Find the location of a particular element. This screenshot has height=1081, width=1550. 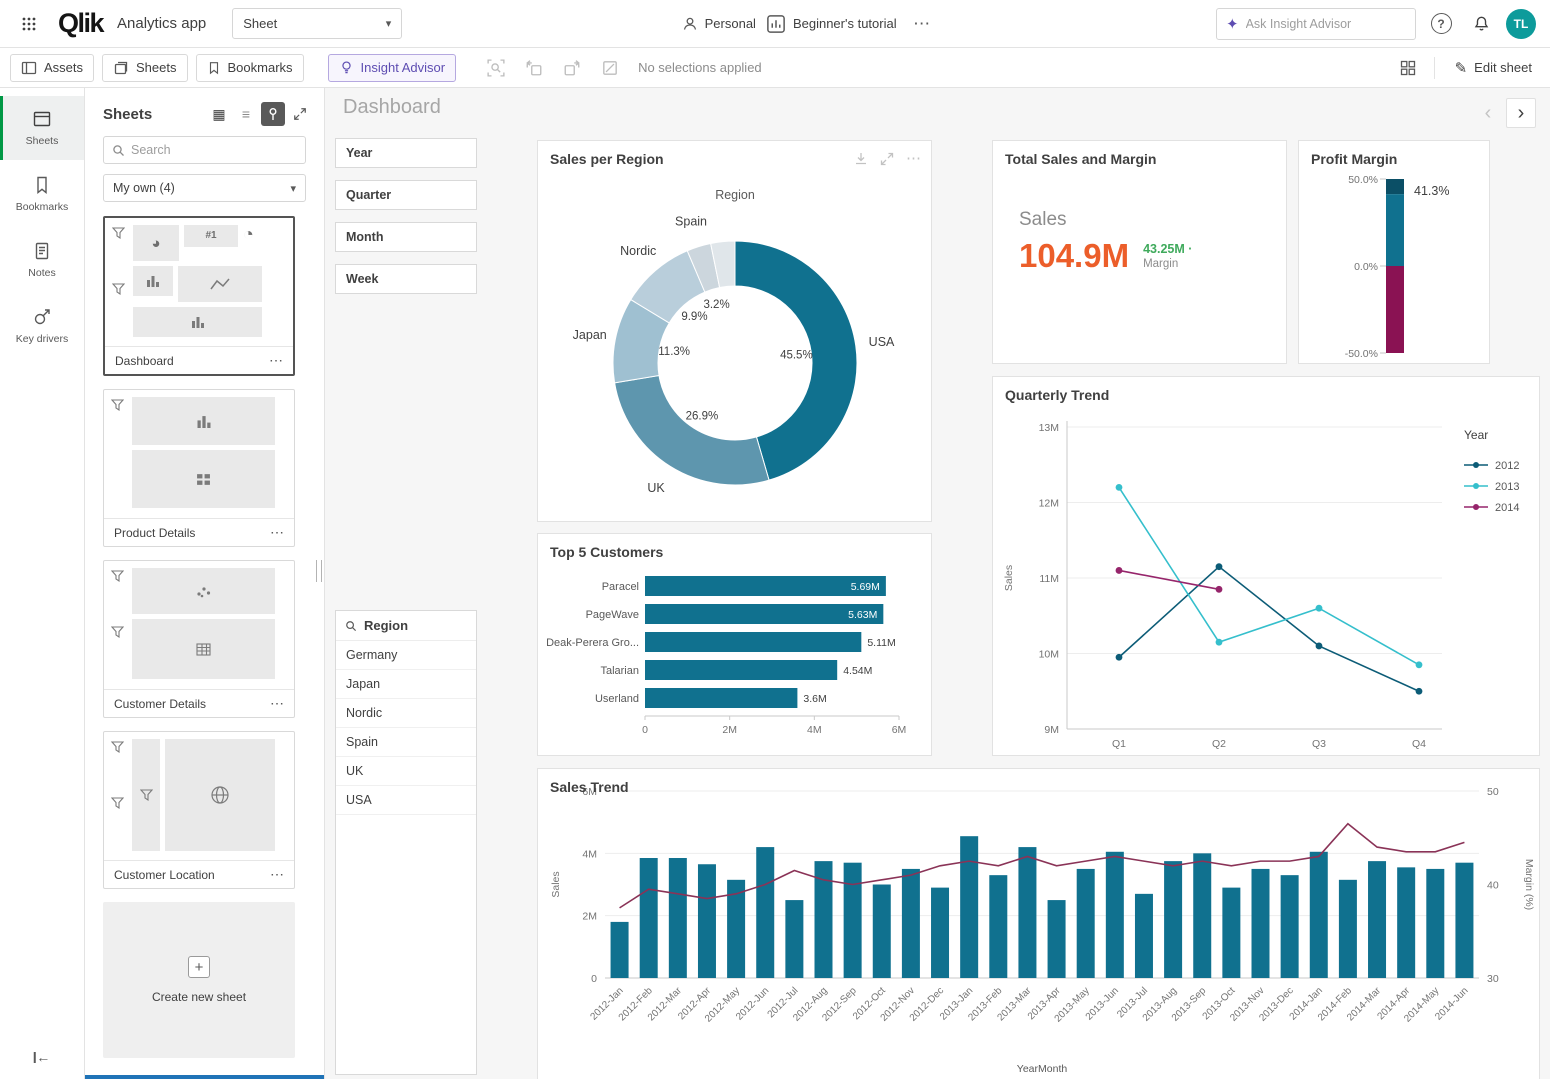

sheets-rail-icon is located at coordinates (42, 119).